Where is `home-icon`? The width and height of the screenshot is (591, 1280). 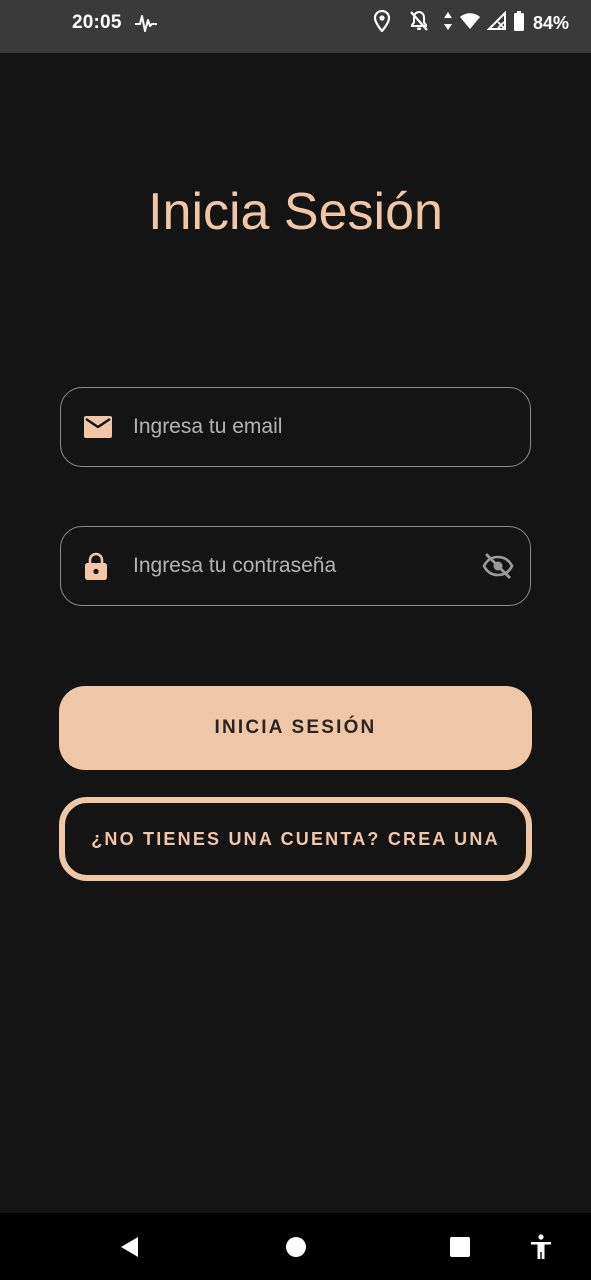
home-icon is located at coordinates (296, 1247).